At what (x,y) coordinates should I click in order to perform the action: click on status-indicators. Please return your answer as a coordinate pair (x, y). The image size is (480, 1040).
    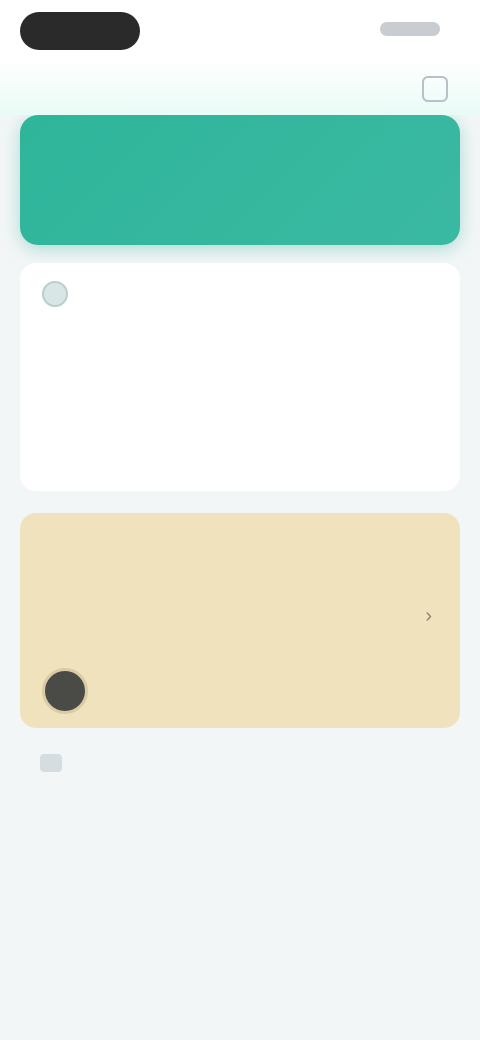
    Looking at the image, I should click on (410, 29).